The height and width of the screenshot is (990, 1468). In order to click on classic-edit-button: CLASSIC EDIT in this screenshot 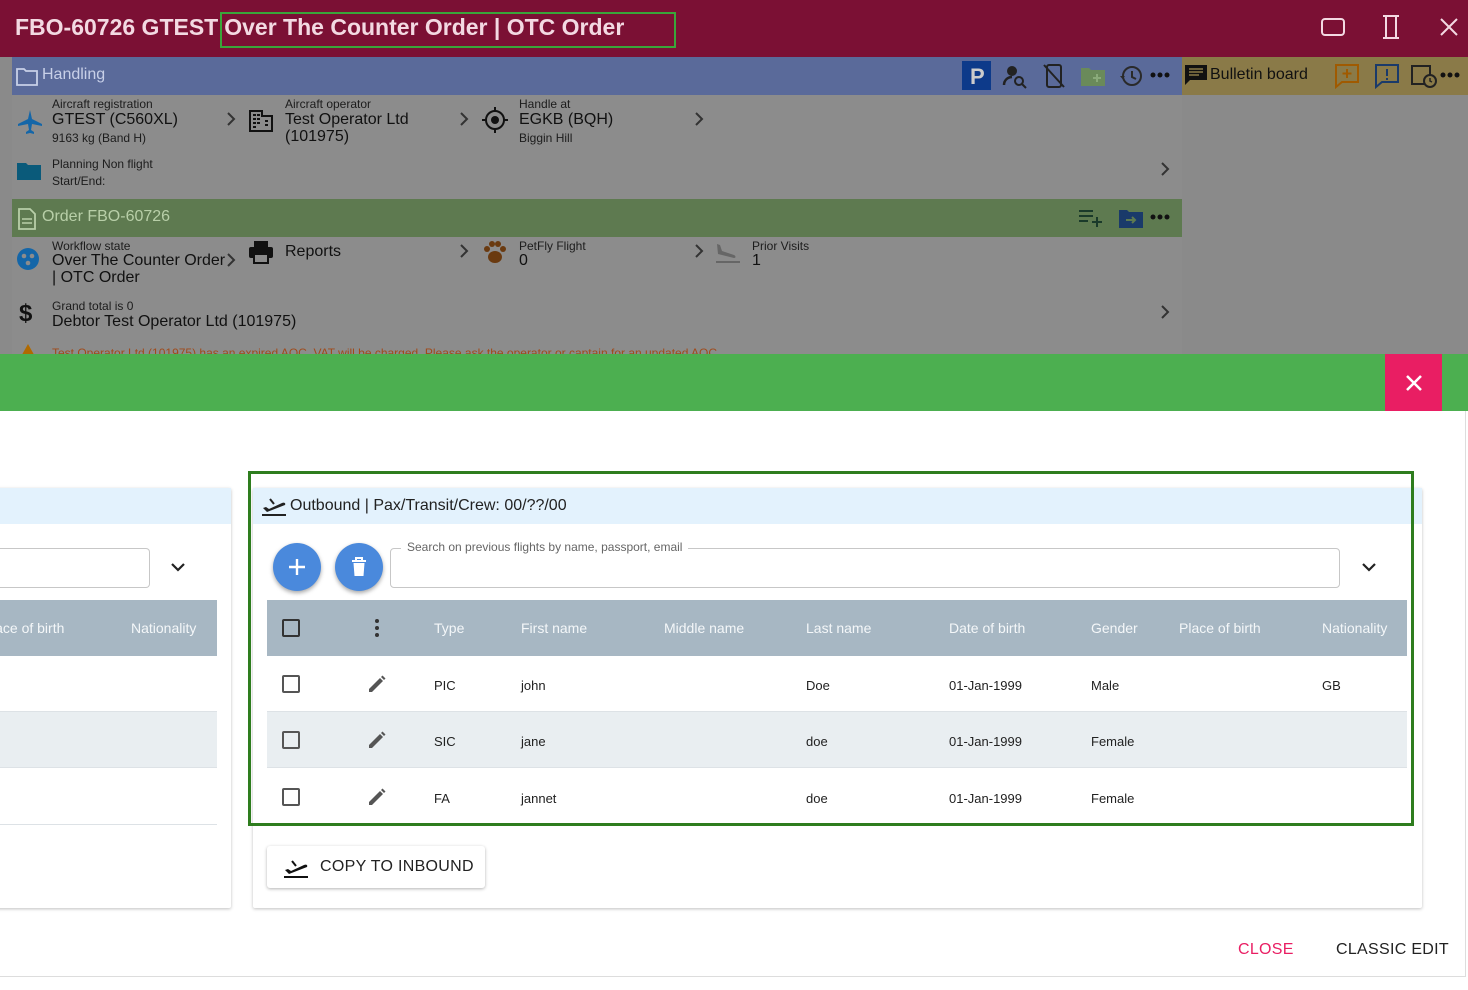, I will do `click(1392, 950)`.